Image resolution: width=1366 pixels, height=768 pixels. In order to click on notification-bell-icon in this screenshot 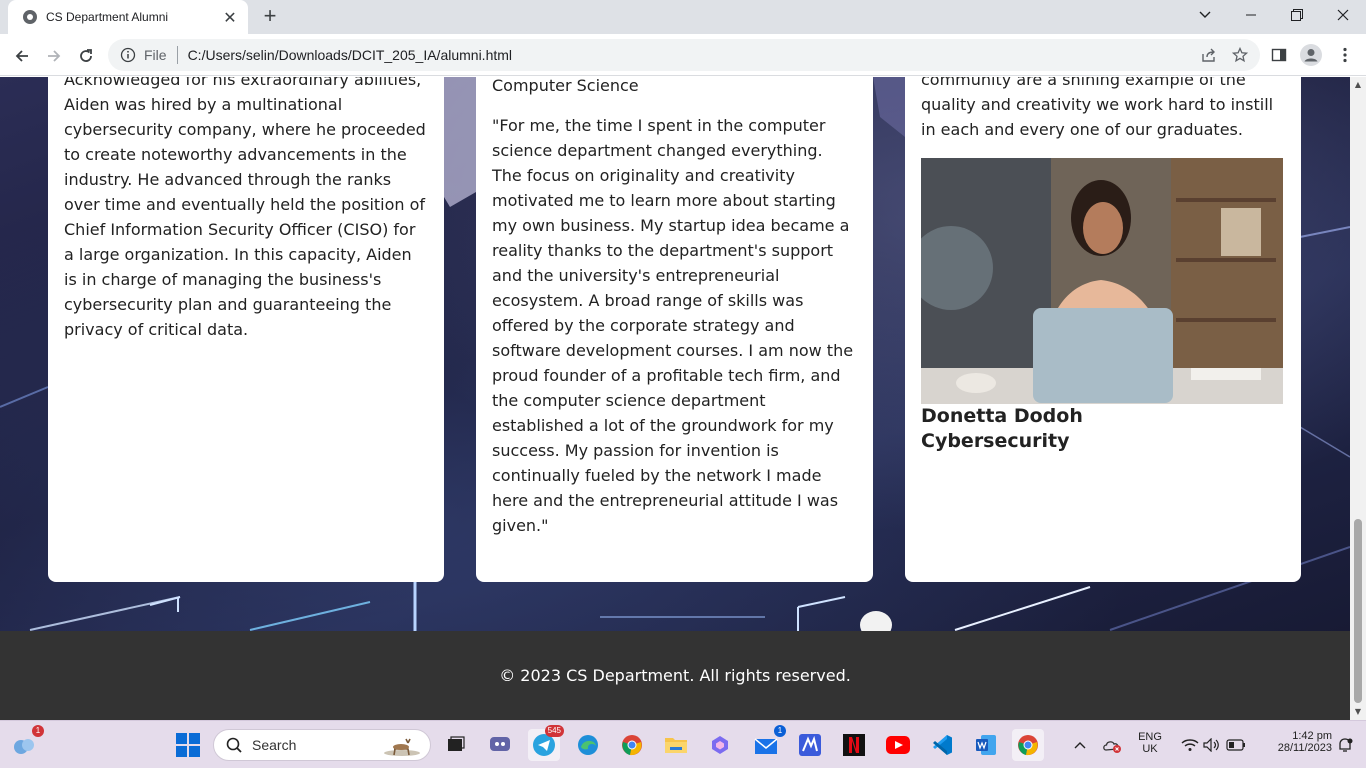, I will do `click(1346, 745)`.